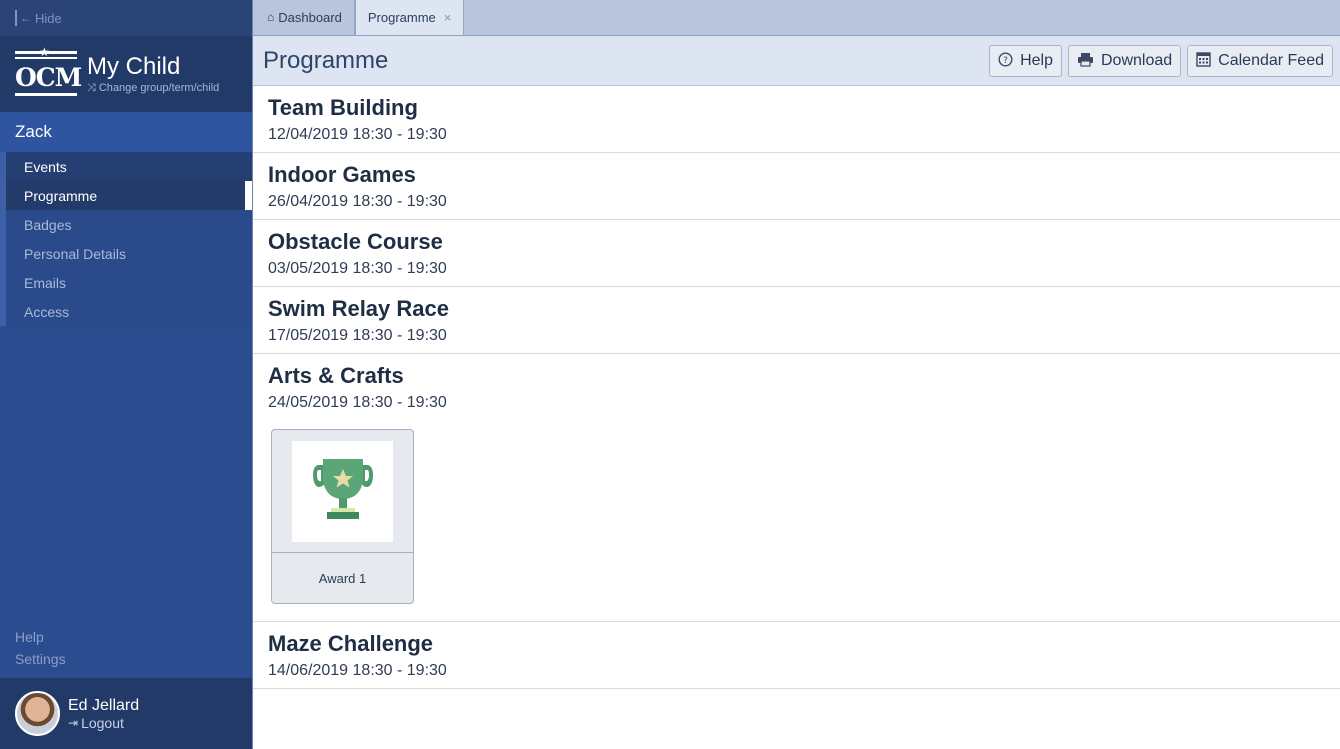 The height and width of the screenshot is (749, 1340). I want to click on list-item: Maze Challenge 14/06/2019 18:30 - 19:30, so click(796, 655).